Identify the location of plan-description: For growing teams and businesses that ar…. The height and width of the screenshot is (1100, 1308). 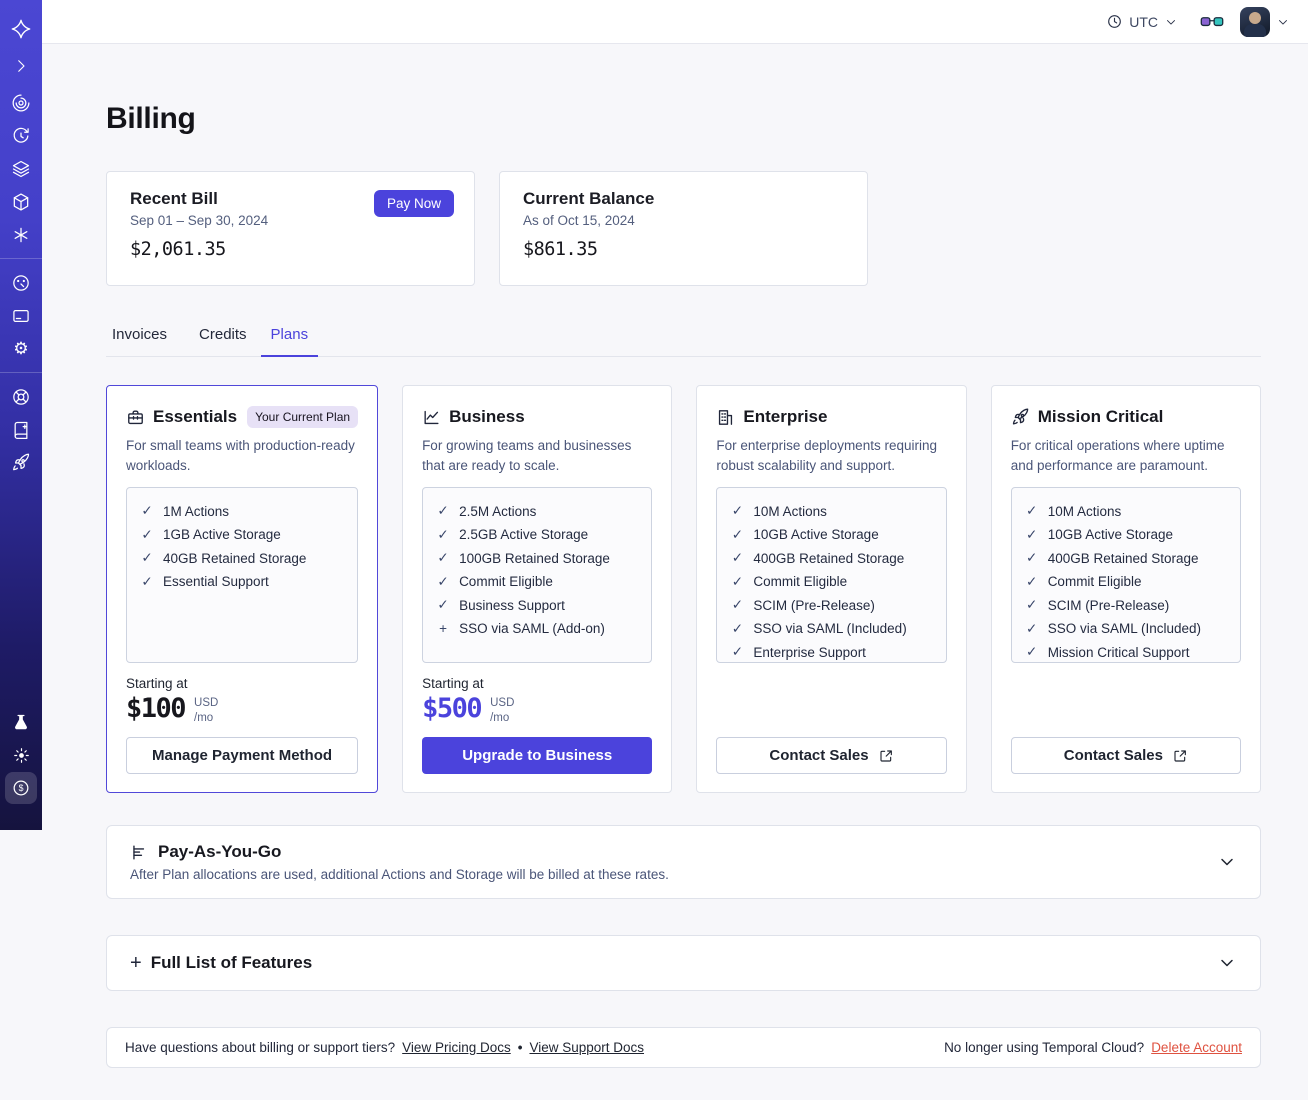
(527, 455).